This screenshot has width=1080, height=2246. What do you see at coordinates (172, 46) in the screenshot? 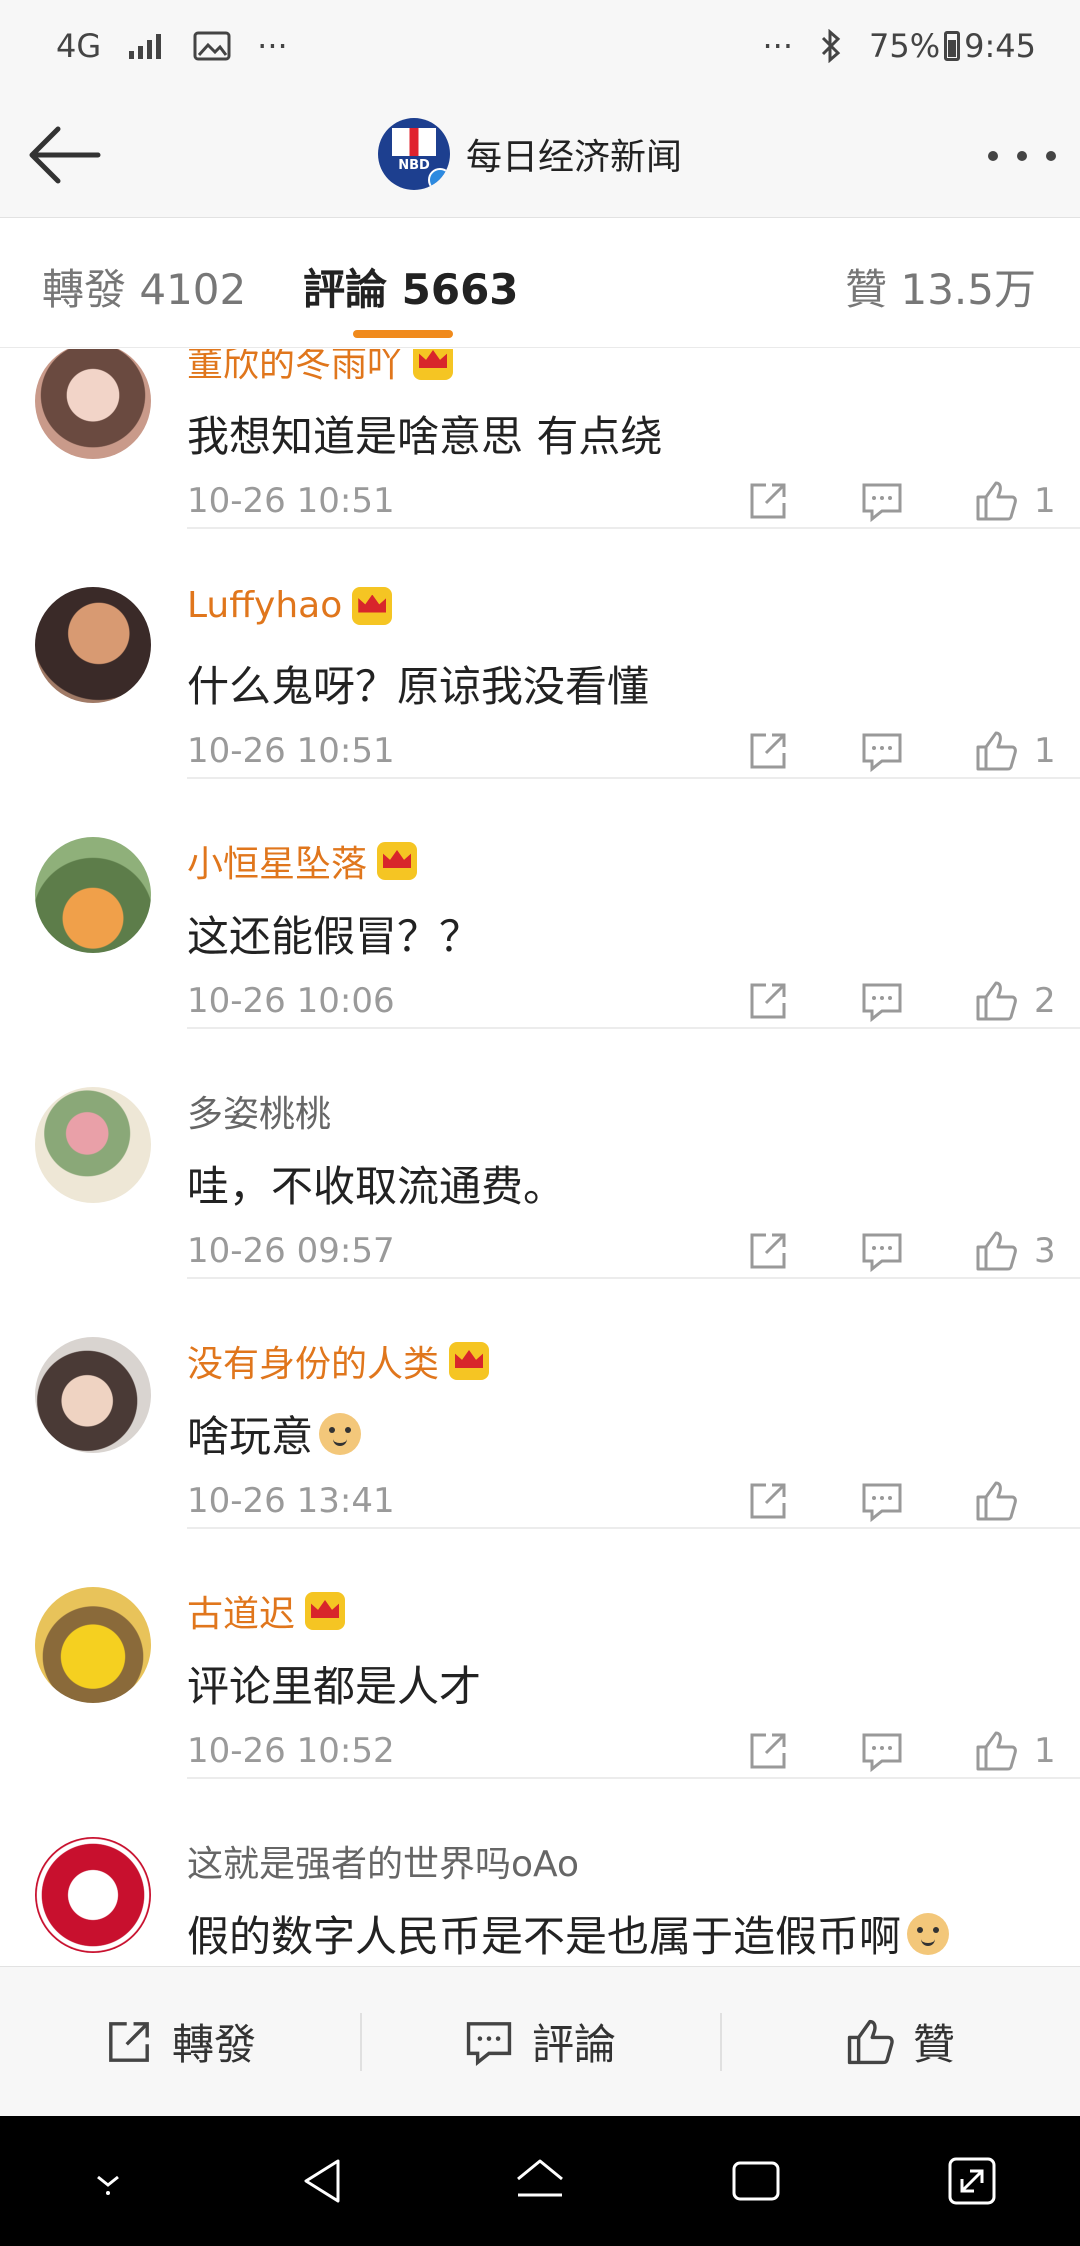
I see `status-left: 4G ···` at bounding box center [172, 46].